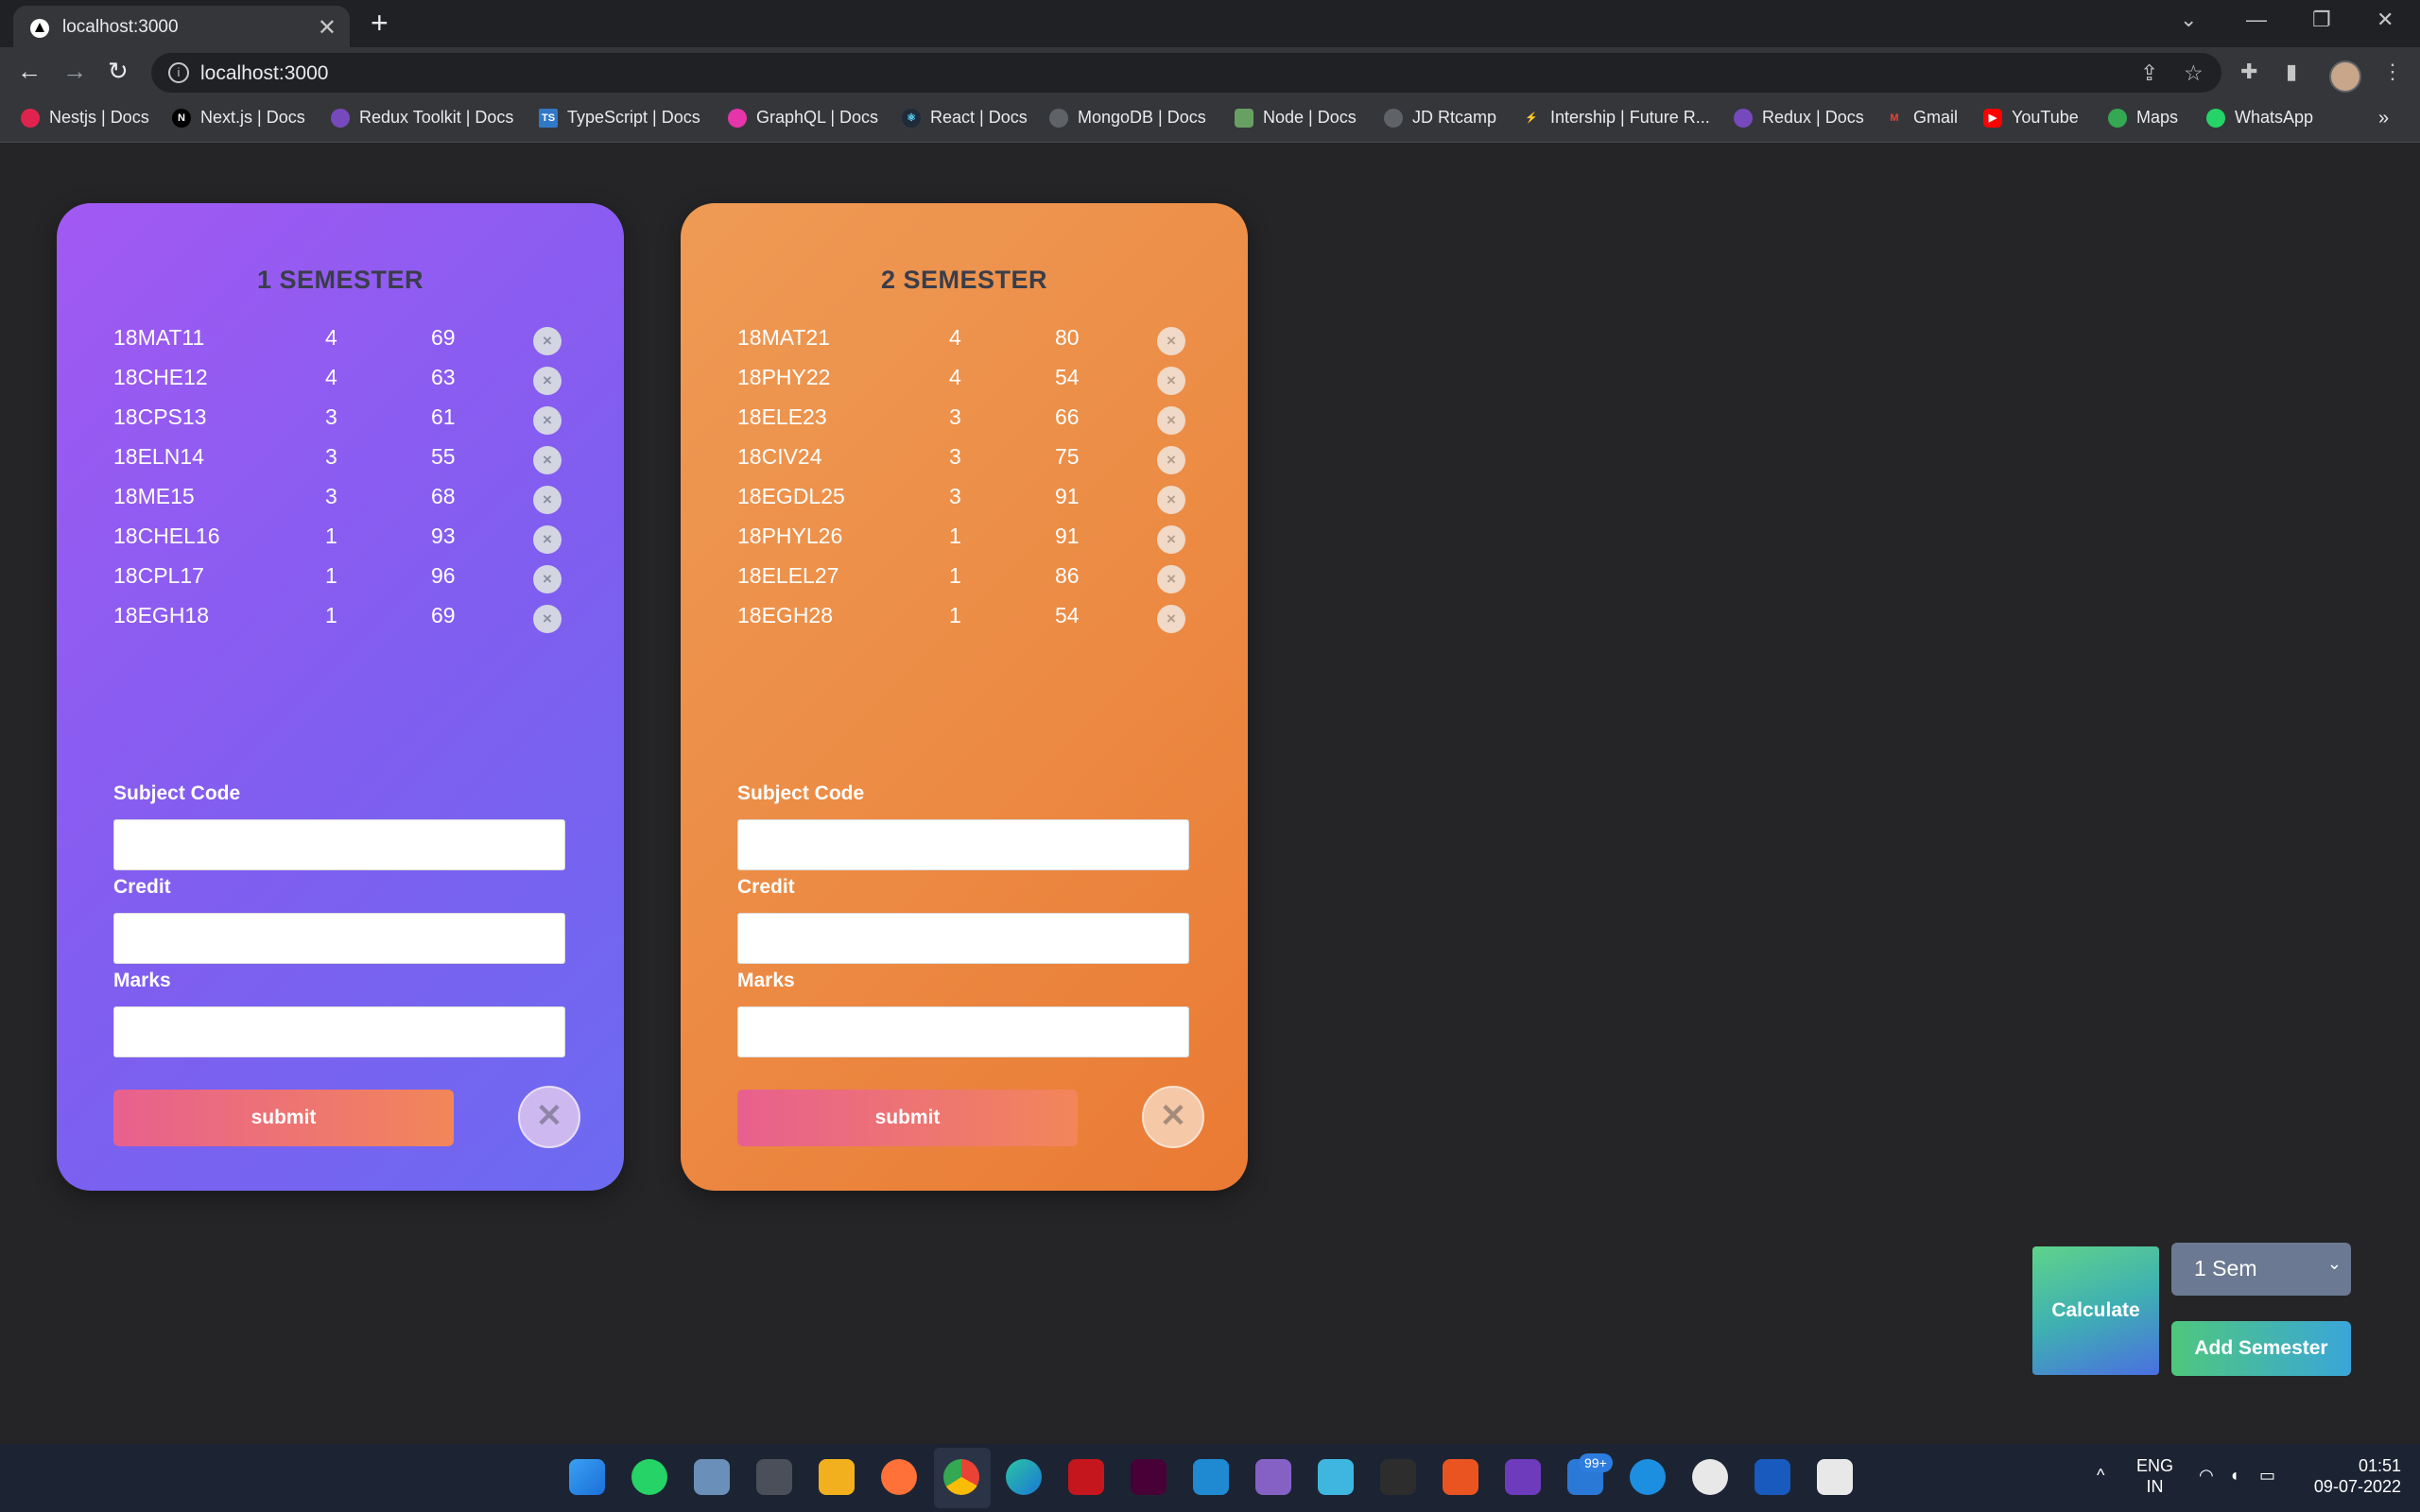  Describe the element at coordinates (1398, 1477) in the screenshot. I see `terminal-icon` at that location.